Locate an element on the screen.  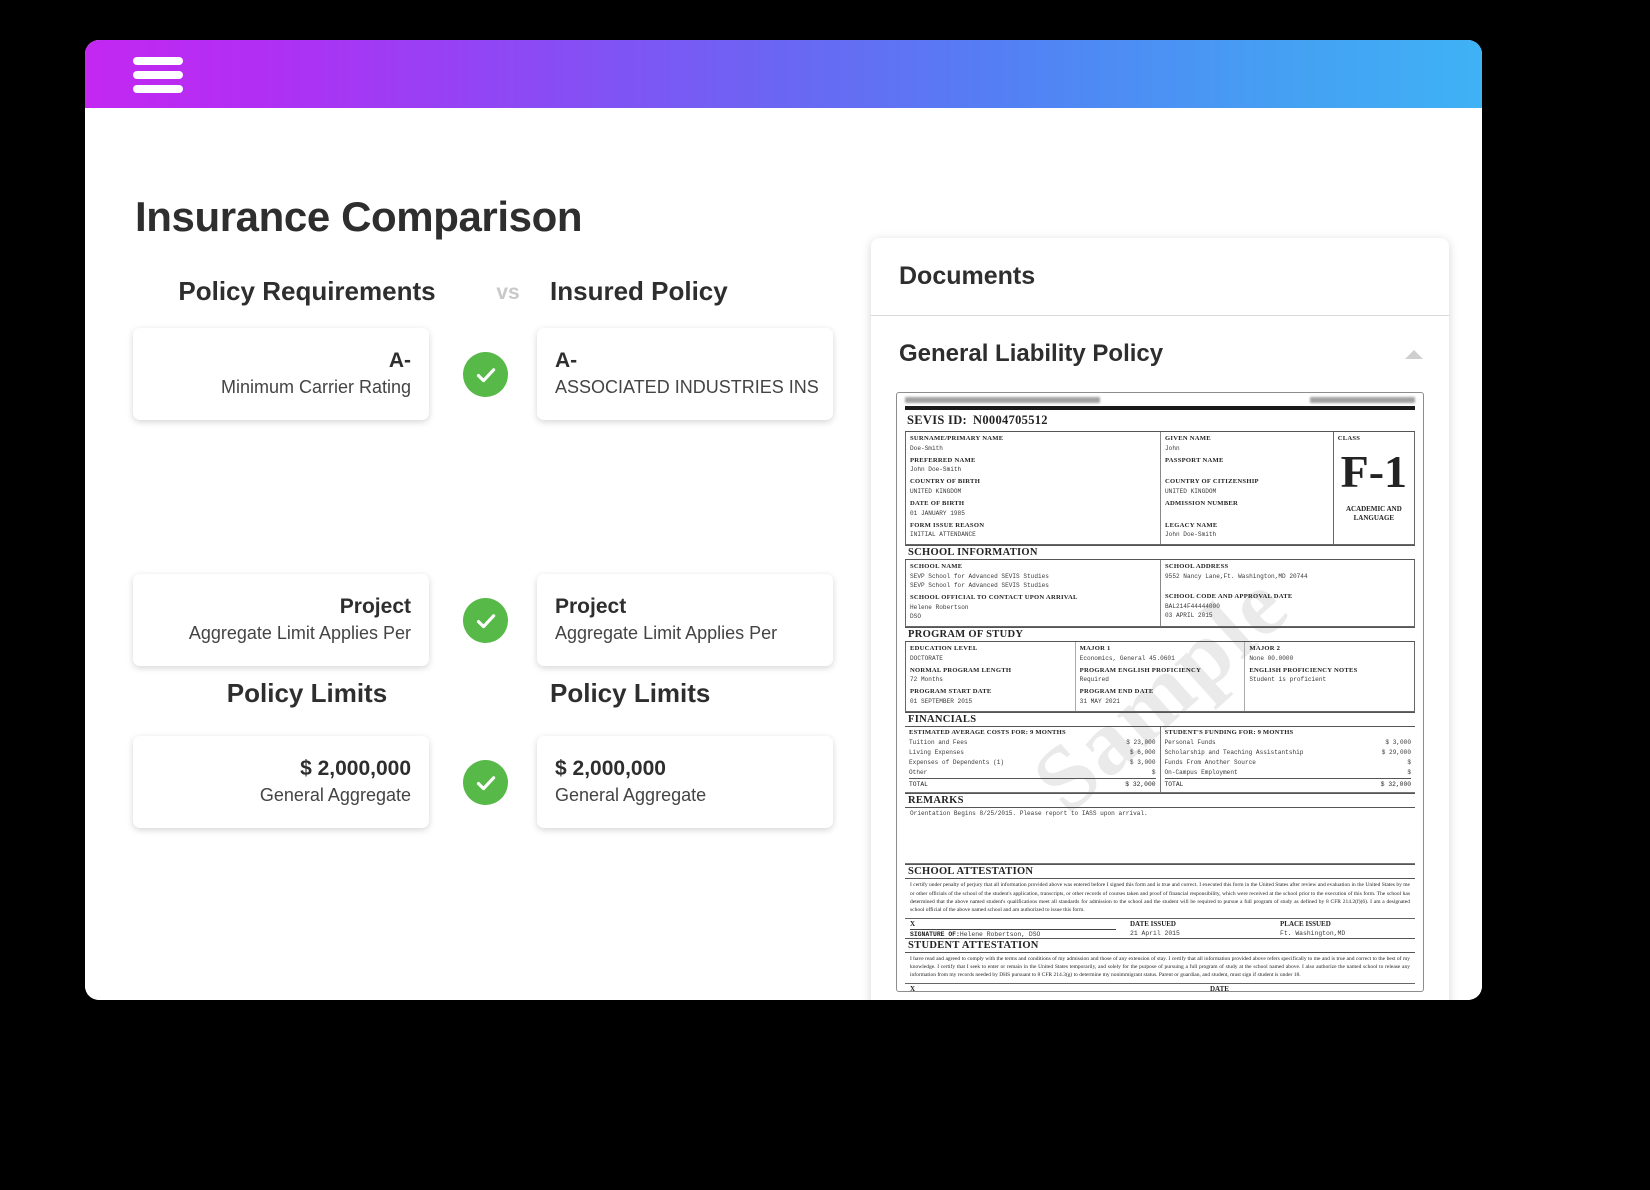
issue-reason-label: FORM ISSUE REASON is located at coordinates (947, 525).